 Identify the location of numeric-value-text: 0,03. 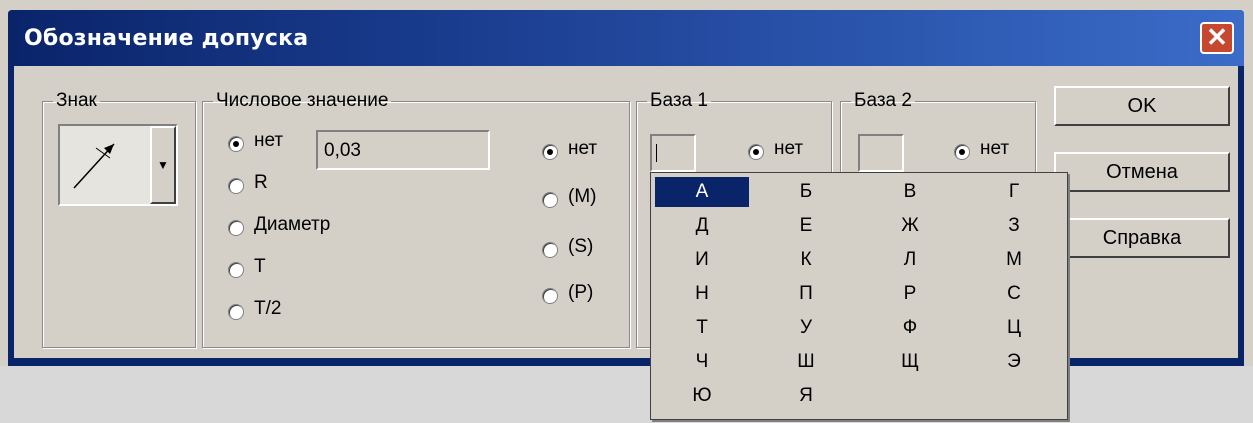
(342, 150).